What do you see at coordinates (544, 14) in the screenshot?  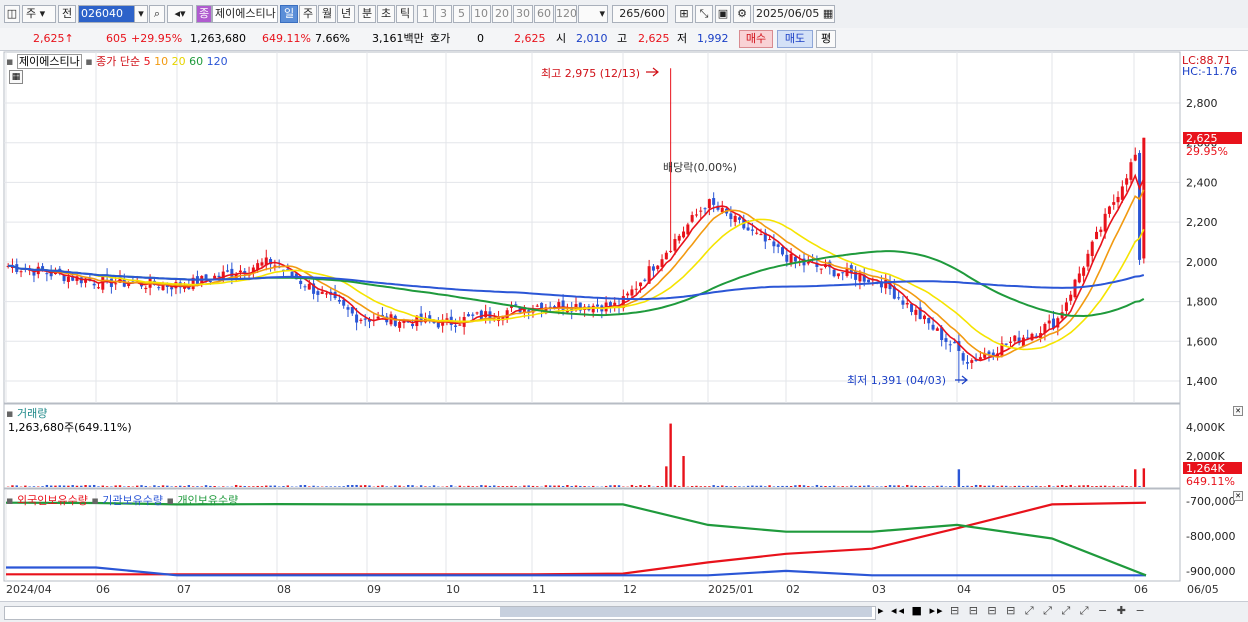 I see `interval-60: 60` at bounding box center [544, 14].